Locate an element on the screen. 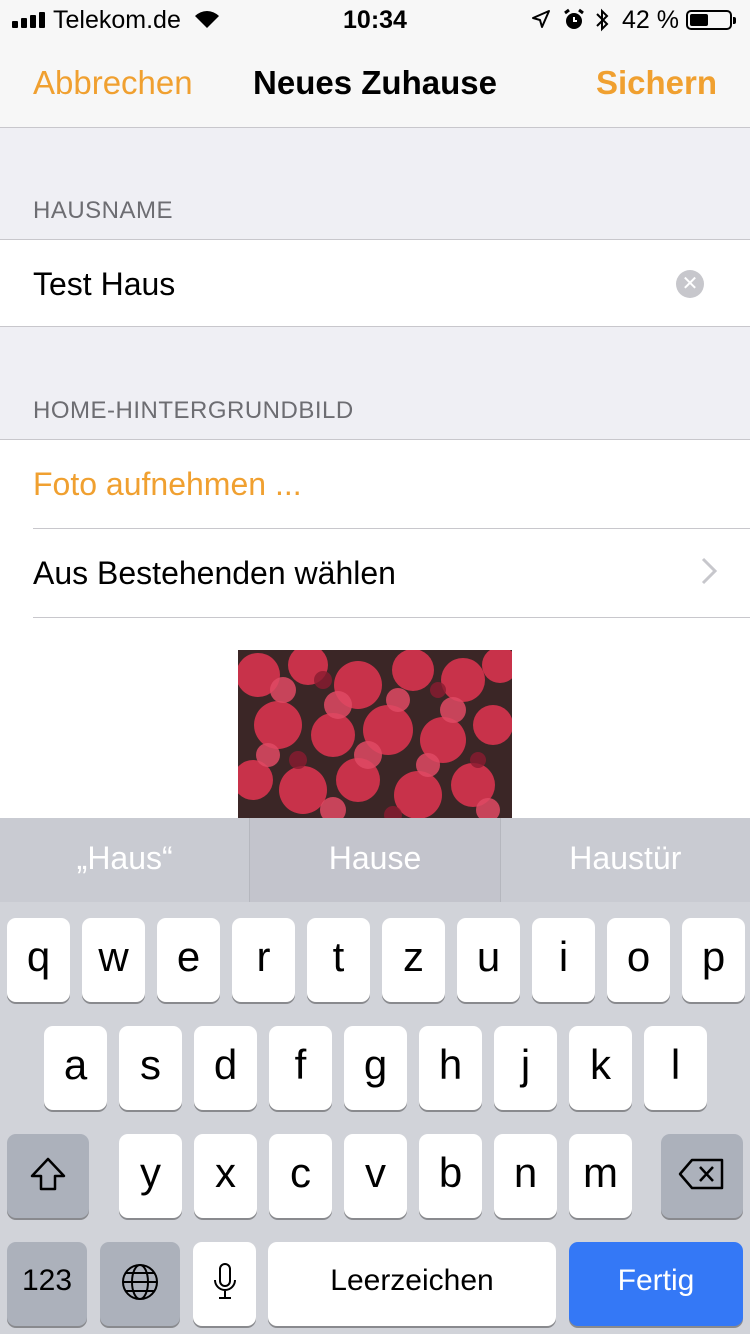  key-q: q is located at coordinates (38, 960).